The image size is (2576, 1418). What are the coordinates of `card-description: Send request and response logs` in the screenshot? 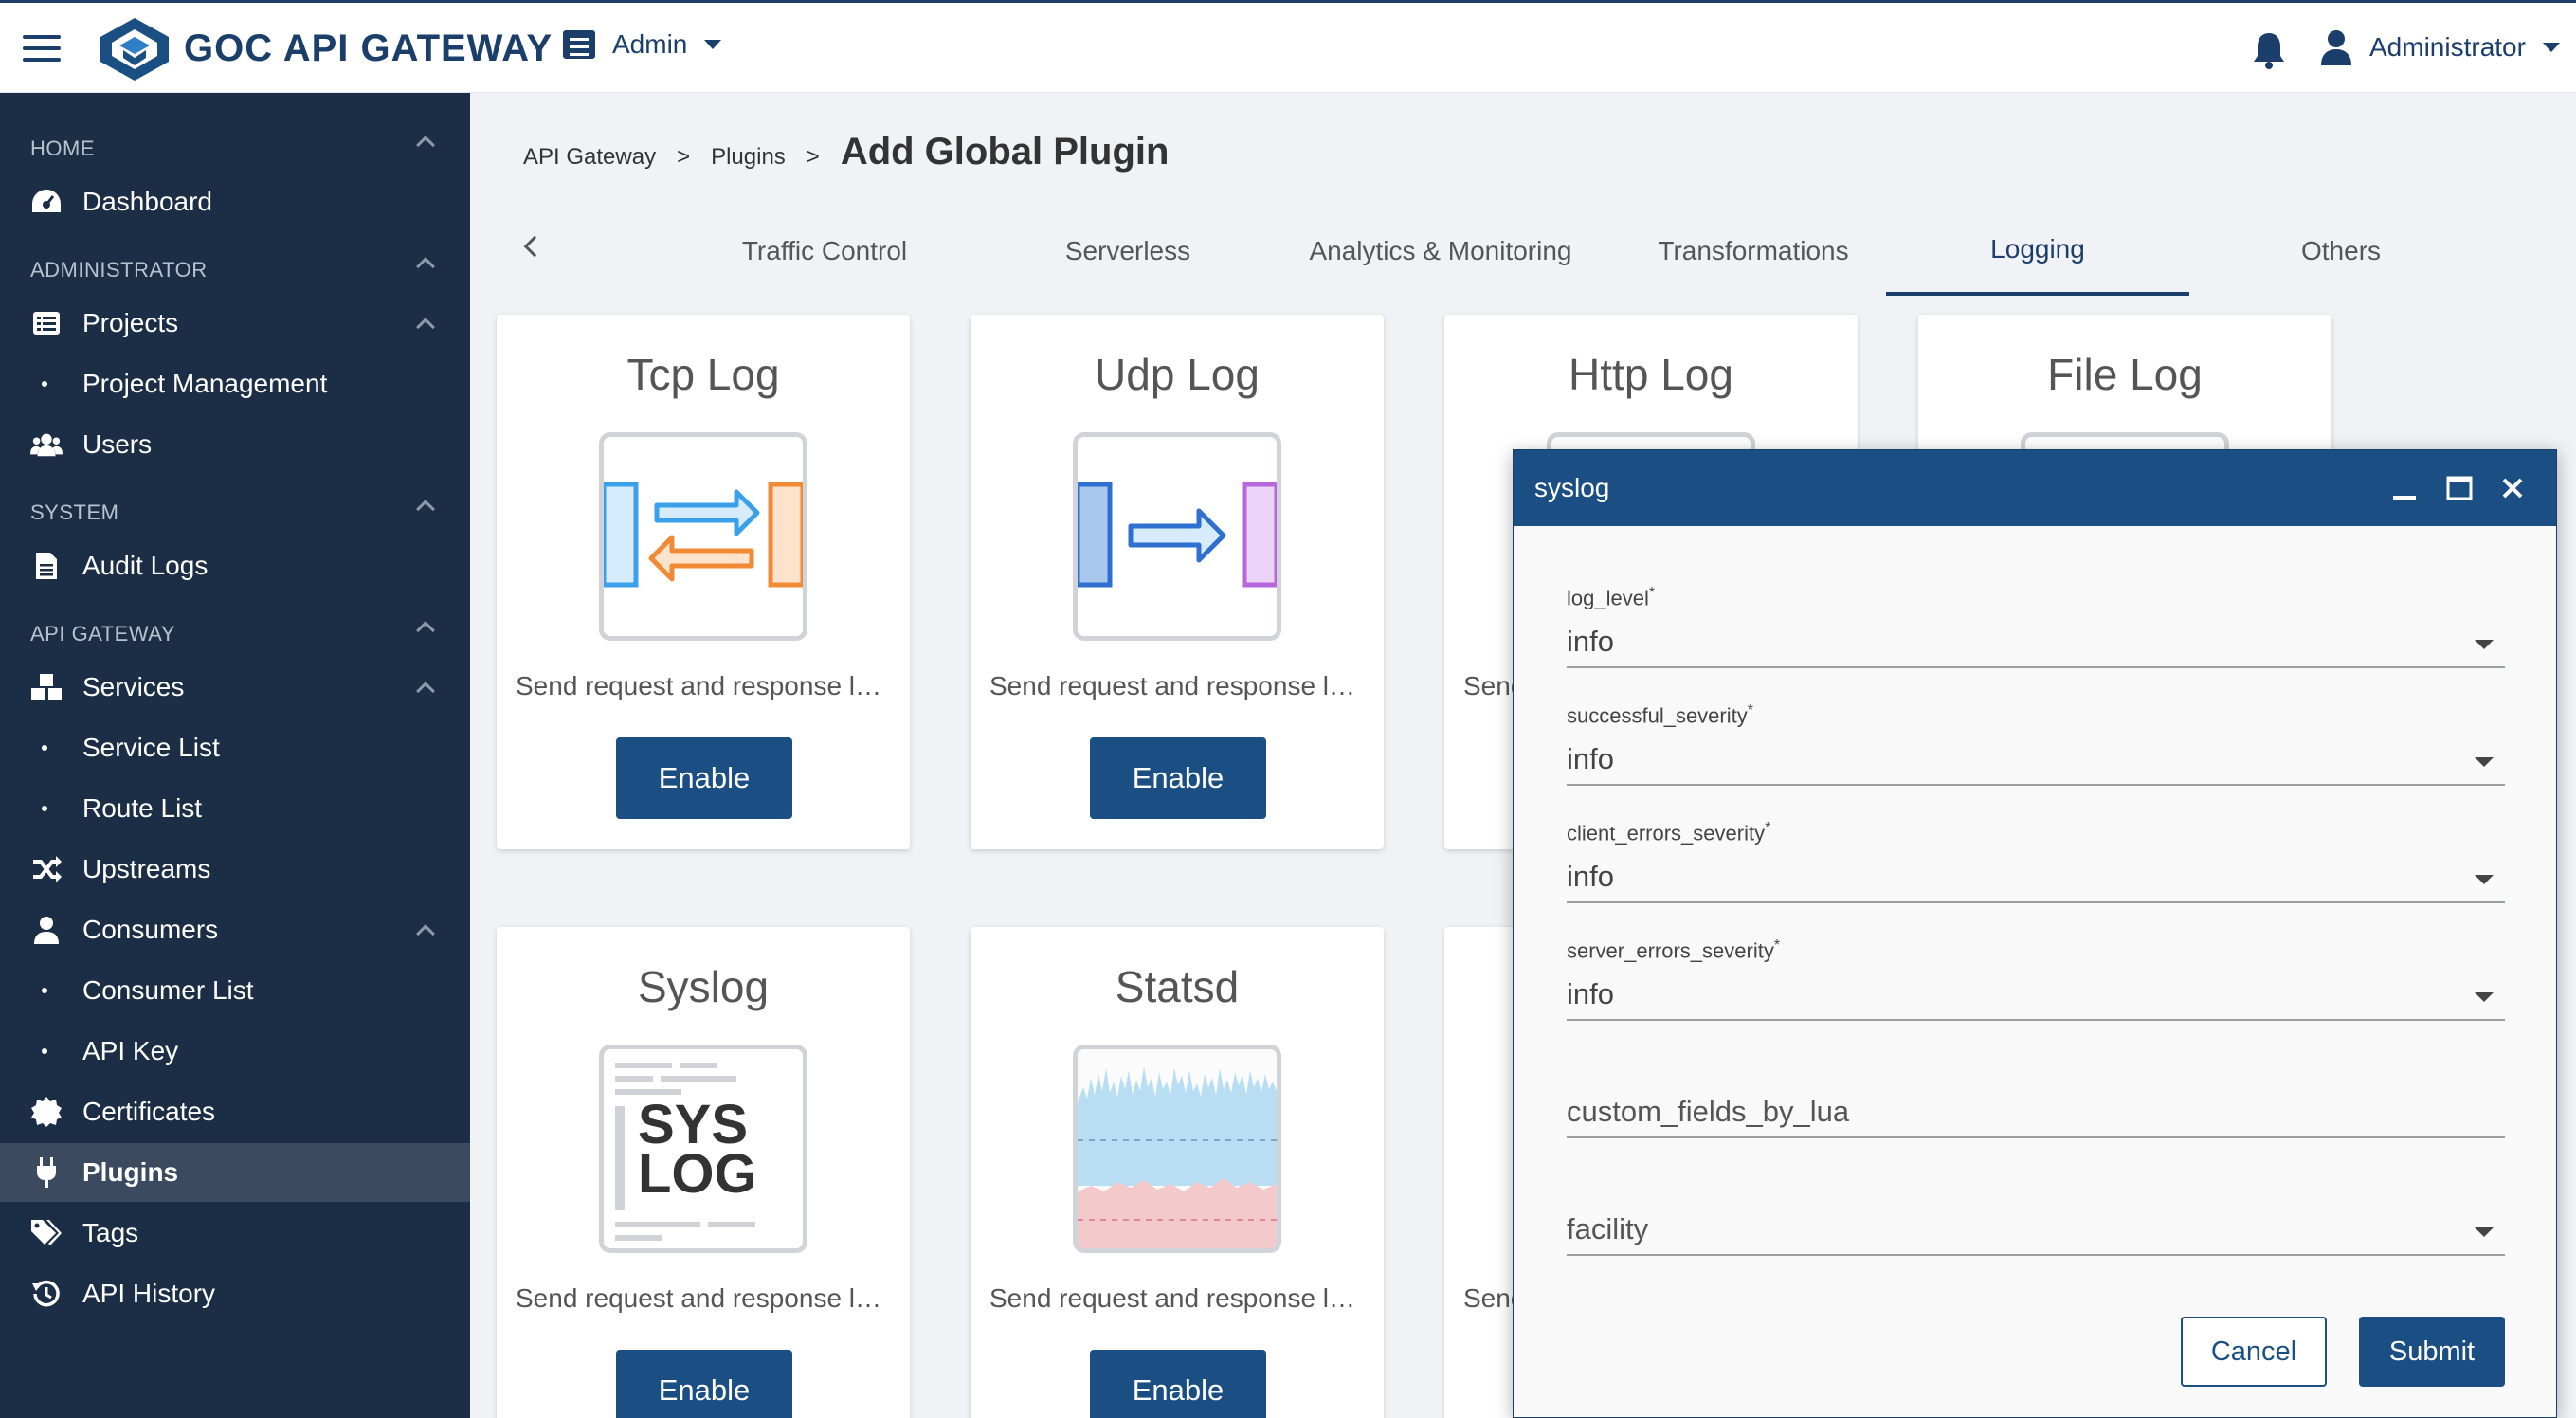 It's located at (703, 1298).